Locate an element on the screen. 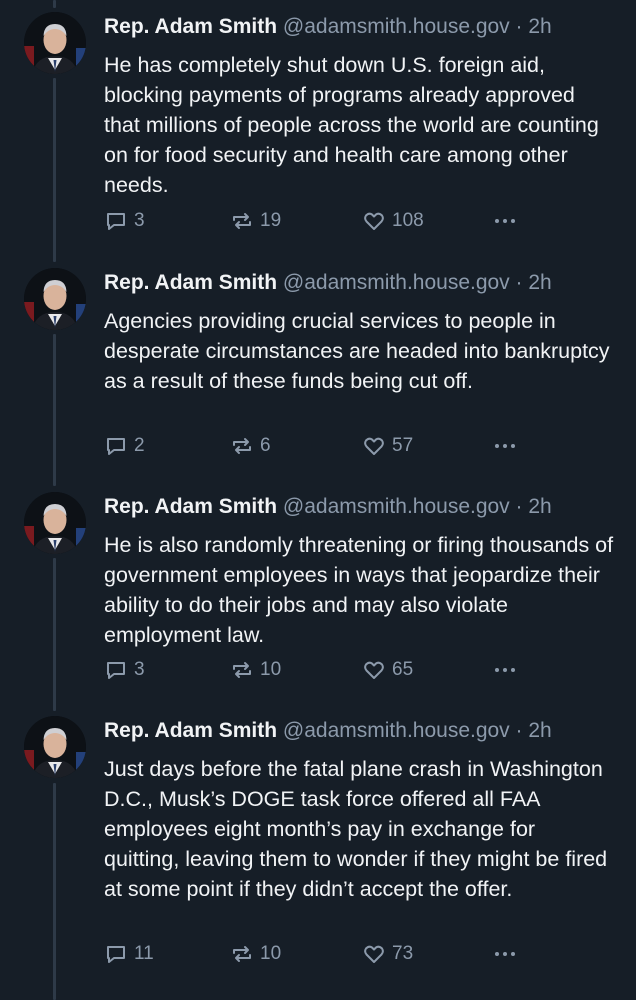 The height and width of the screenshot is (1000, 636). post-actions: 3 10 65 is located at coordinates (314, 670).